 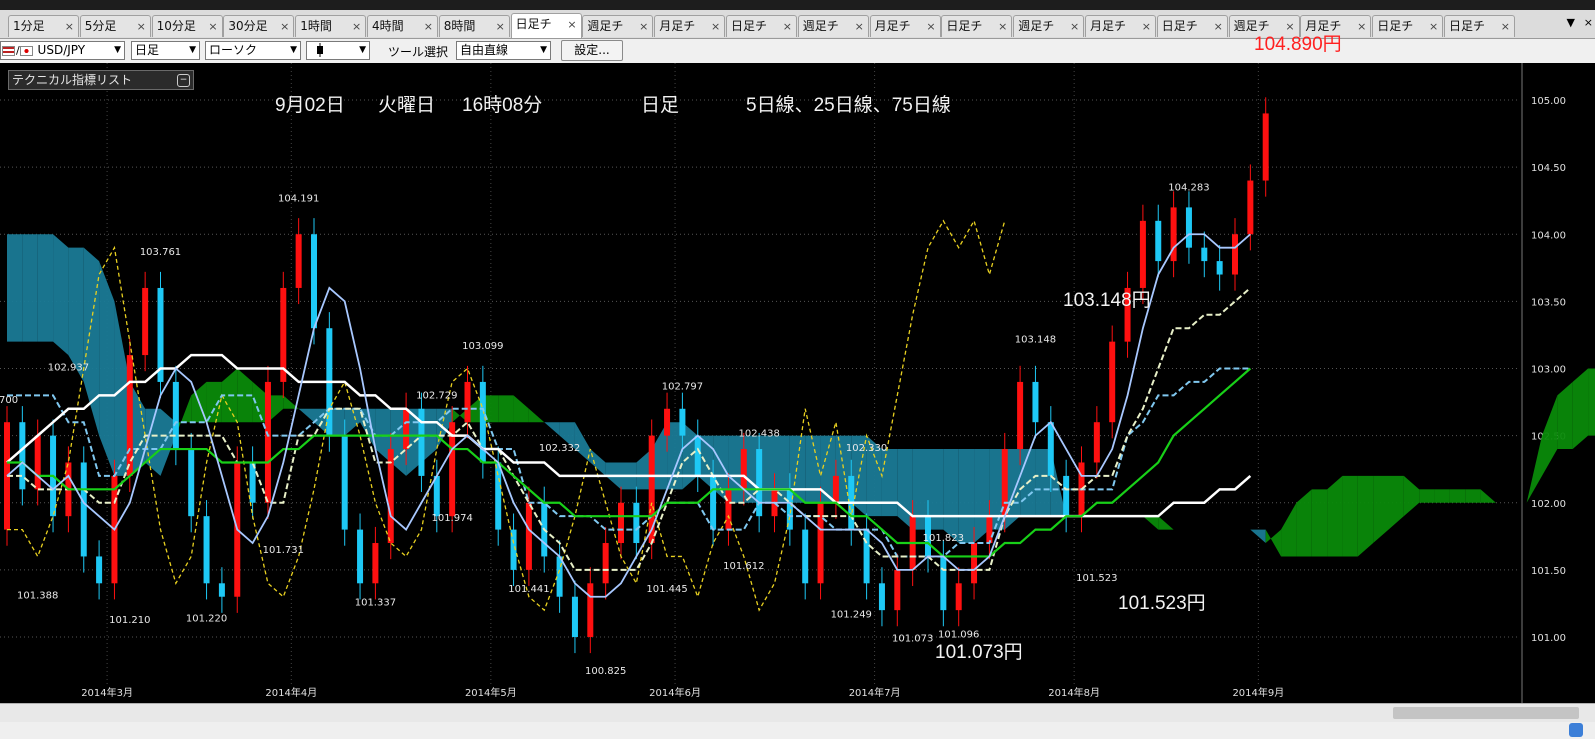 What do you see at coordinates (1486, 713) in the screenshot?
I see `scrollbar-thumb` at bounding box center [1486, 713].